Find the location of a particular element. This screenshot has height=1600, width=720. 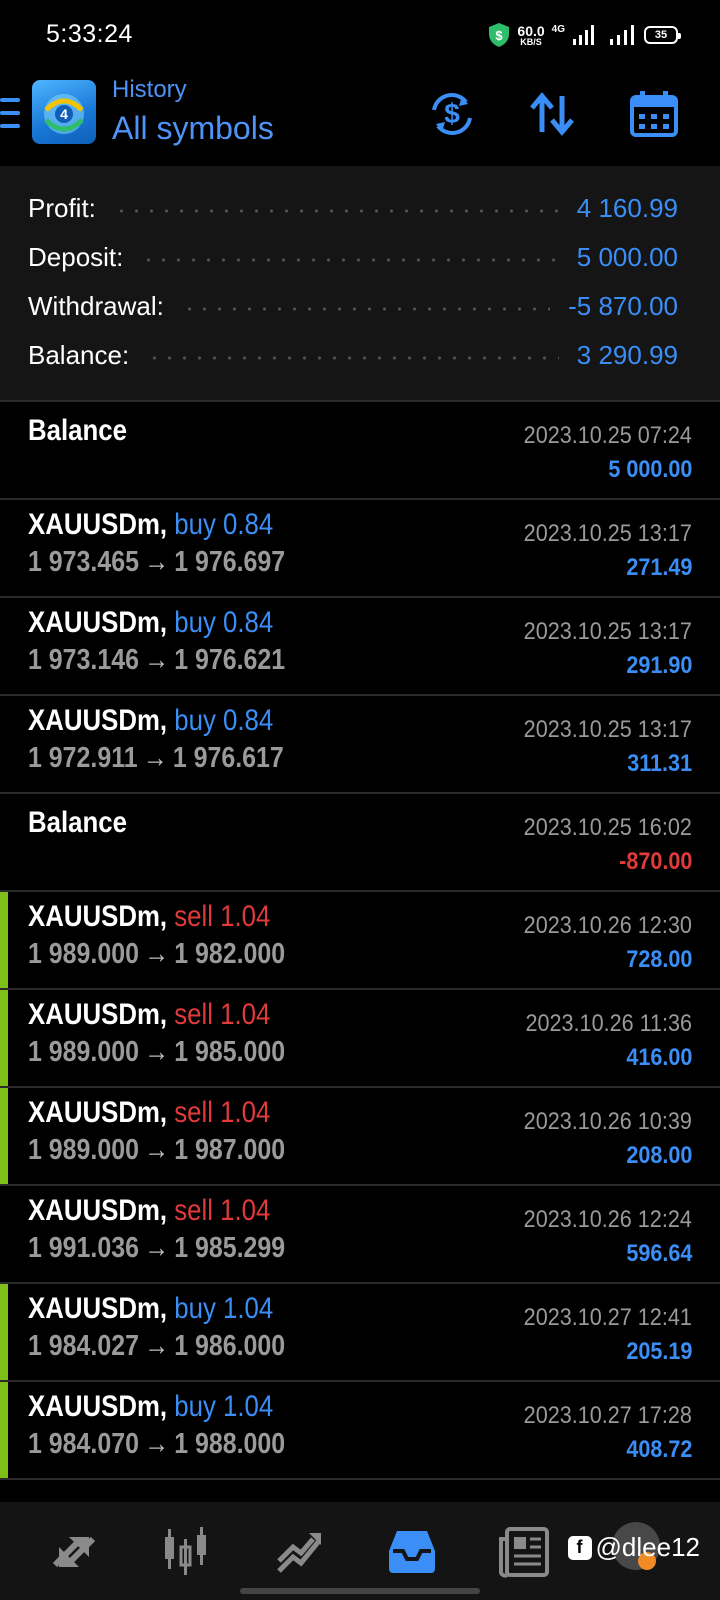

nav-news is located at coordinates (524, 1552).